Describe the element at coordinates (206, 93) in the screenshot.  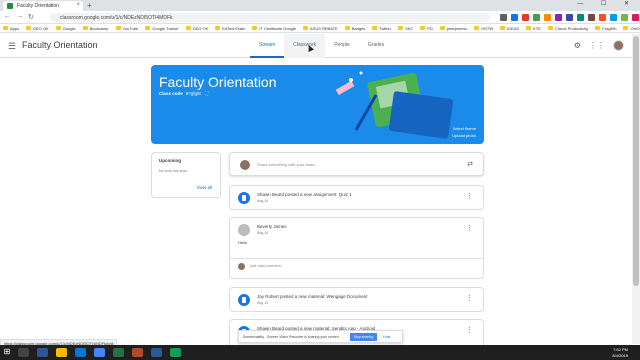
I see `fullscreen-icon: ⛶` at that location.